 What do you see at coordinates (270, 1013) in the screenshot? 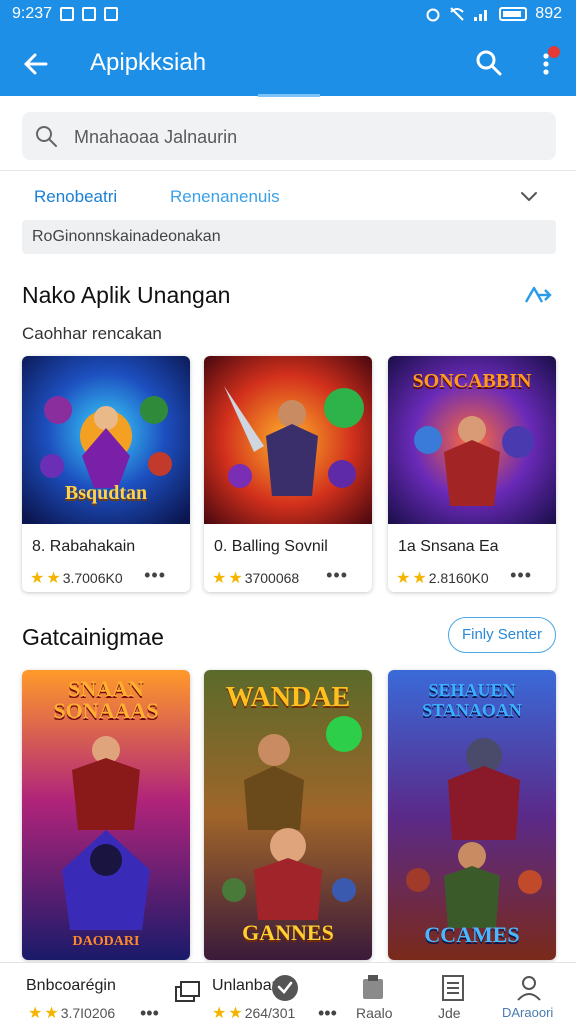
I see `rating-text: 264/301` at bounding box center [270, 1013].